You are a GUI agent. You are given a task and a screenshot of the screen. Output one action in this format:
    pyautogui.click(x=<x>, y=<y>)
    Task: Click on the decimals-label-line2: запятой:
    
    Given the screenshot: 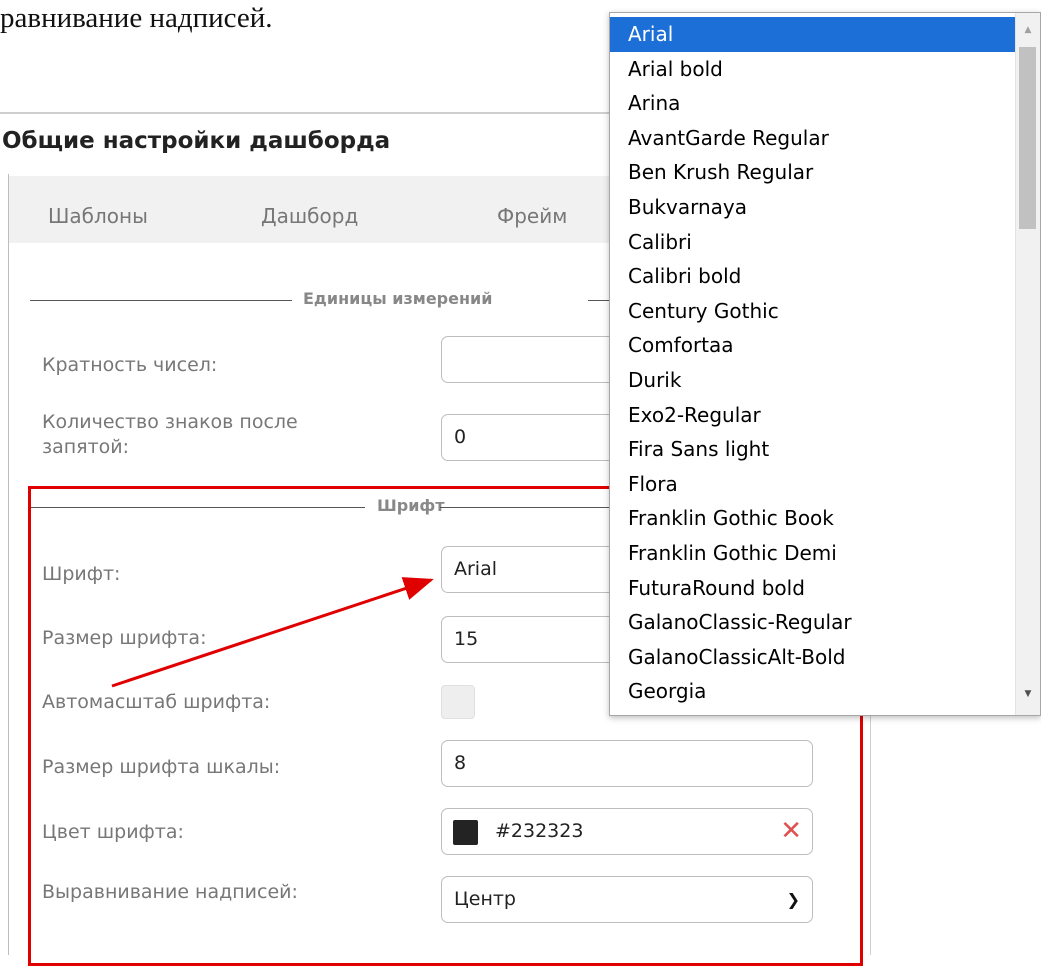 What is the action you would take?
    pyautogui.click(x=86, y=447)
    